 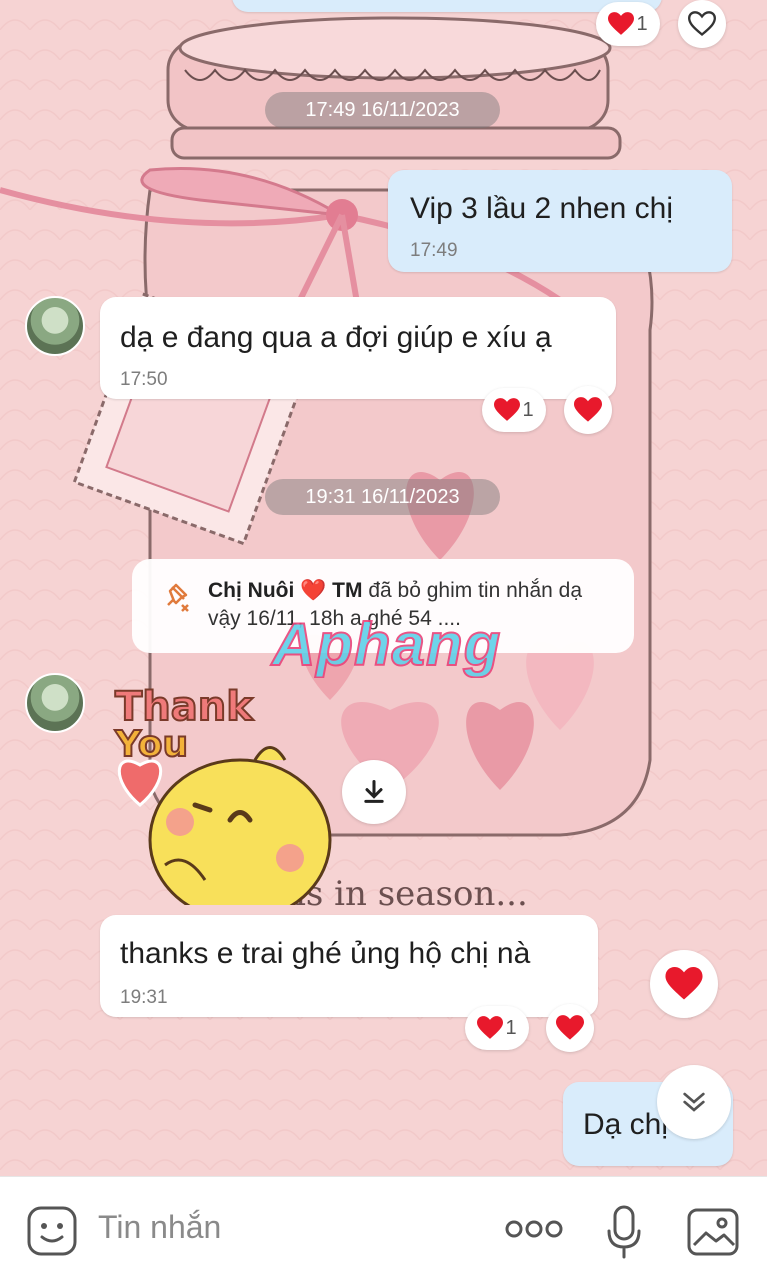 I want to click on message-text: thanks e trai ghé ủng hộ chị nà, so click(x=325, y=953).